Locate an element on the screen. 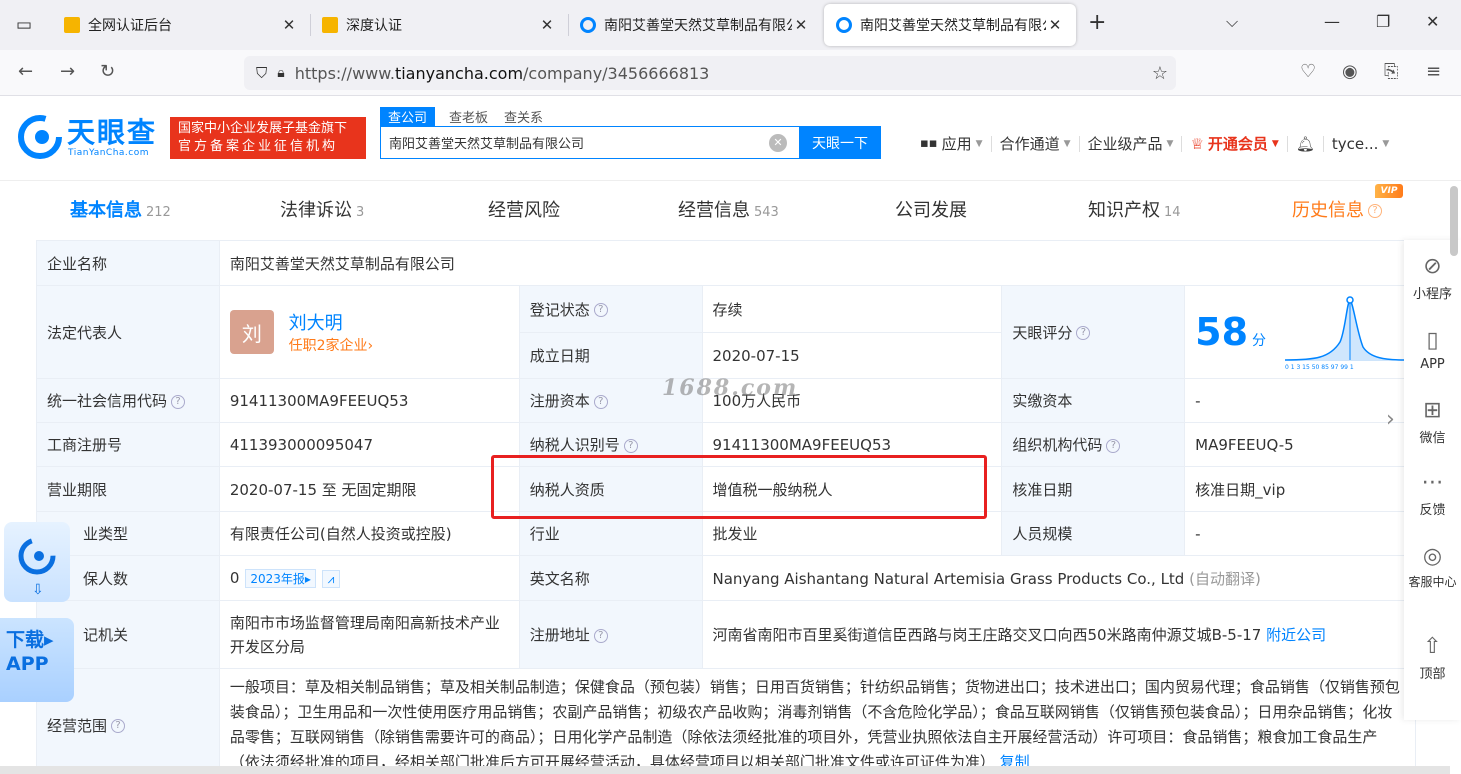  address-label: 注册地址? is located at coordinates (610, 634).